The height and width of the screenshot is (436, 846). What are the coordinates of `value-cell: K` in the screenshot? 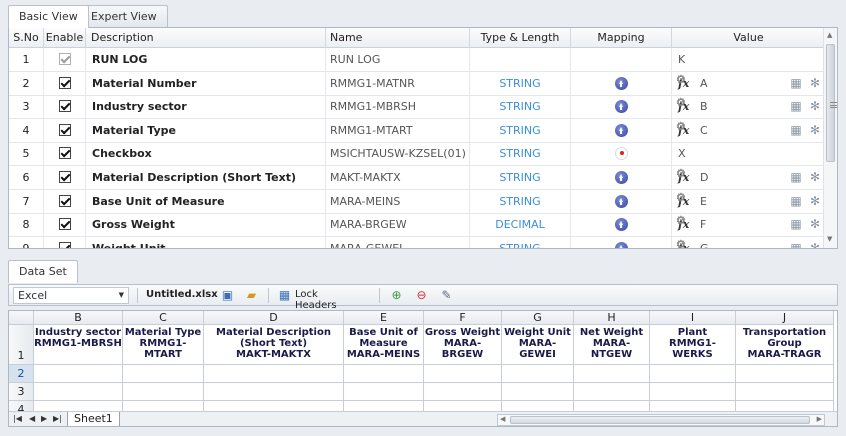 It's located at (748, 60).